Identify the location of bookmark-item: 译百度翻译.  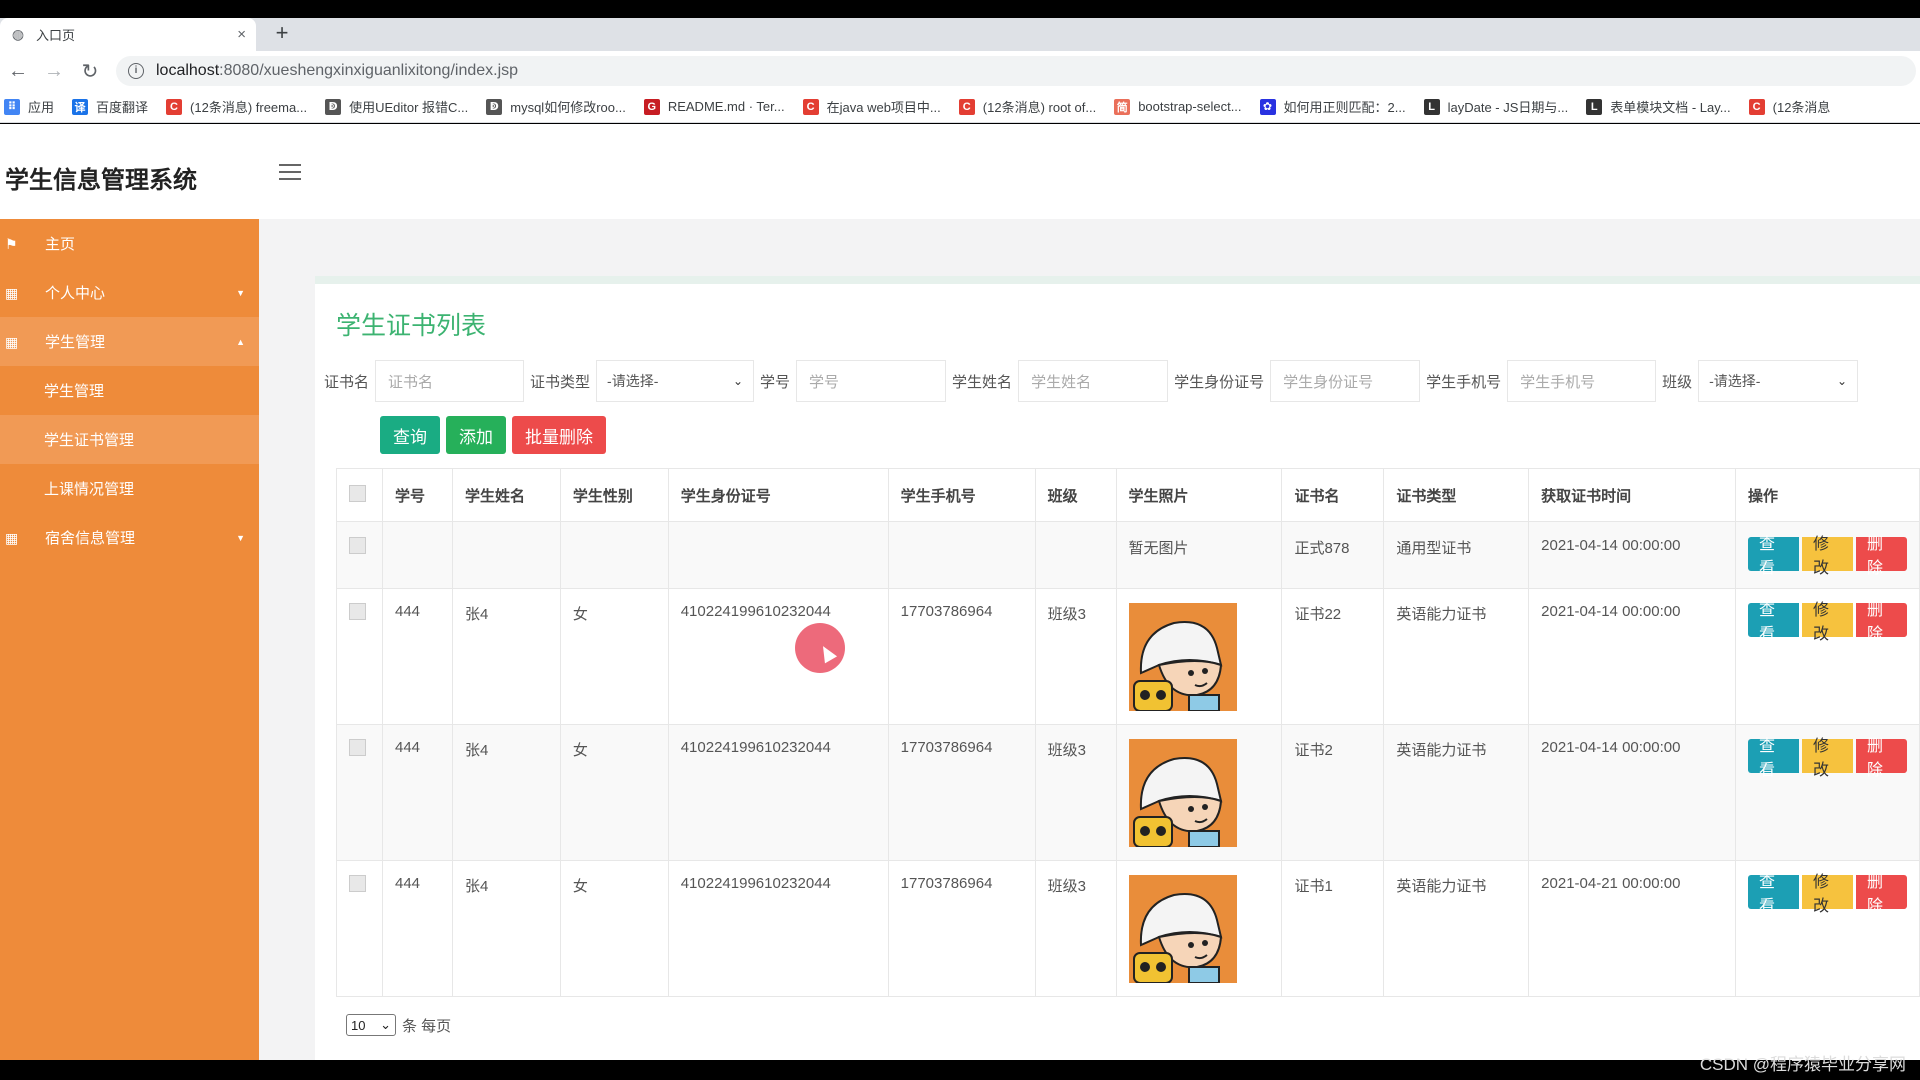
(110, 106).